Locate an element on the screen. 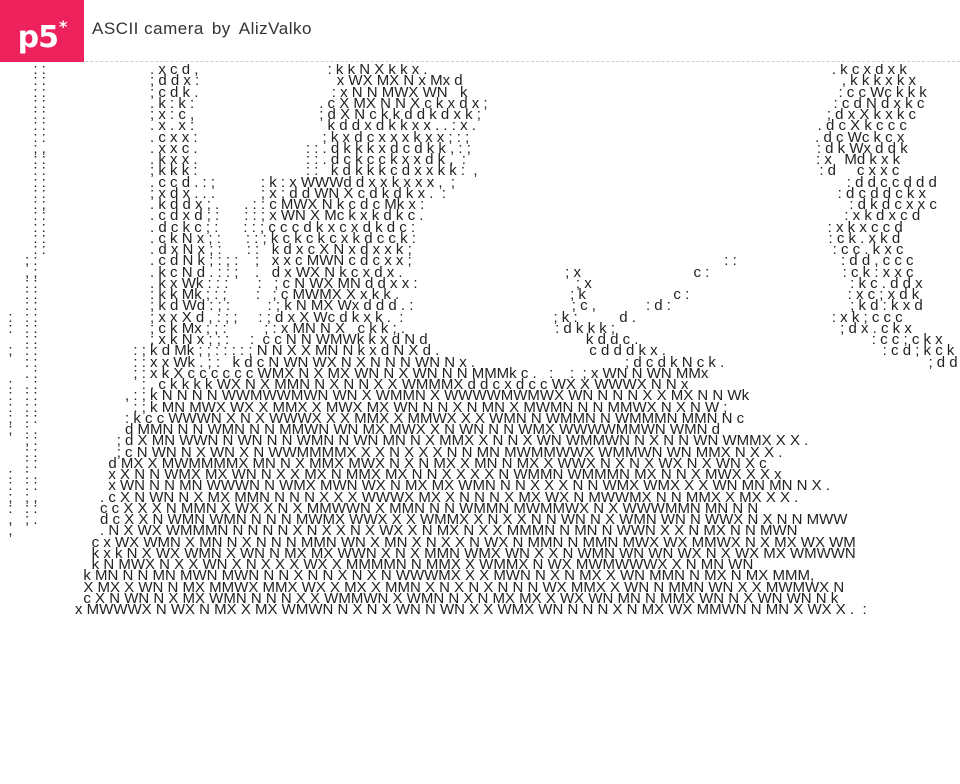 This screenshot has height=784, width=960. sketch-title: ASCII camera by AlizValko is located at coordinates (202, 29).